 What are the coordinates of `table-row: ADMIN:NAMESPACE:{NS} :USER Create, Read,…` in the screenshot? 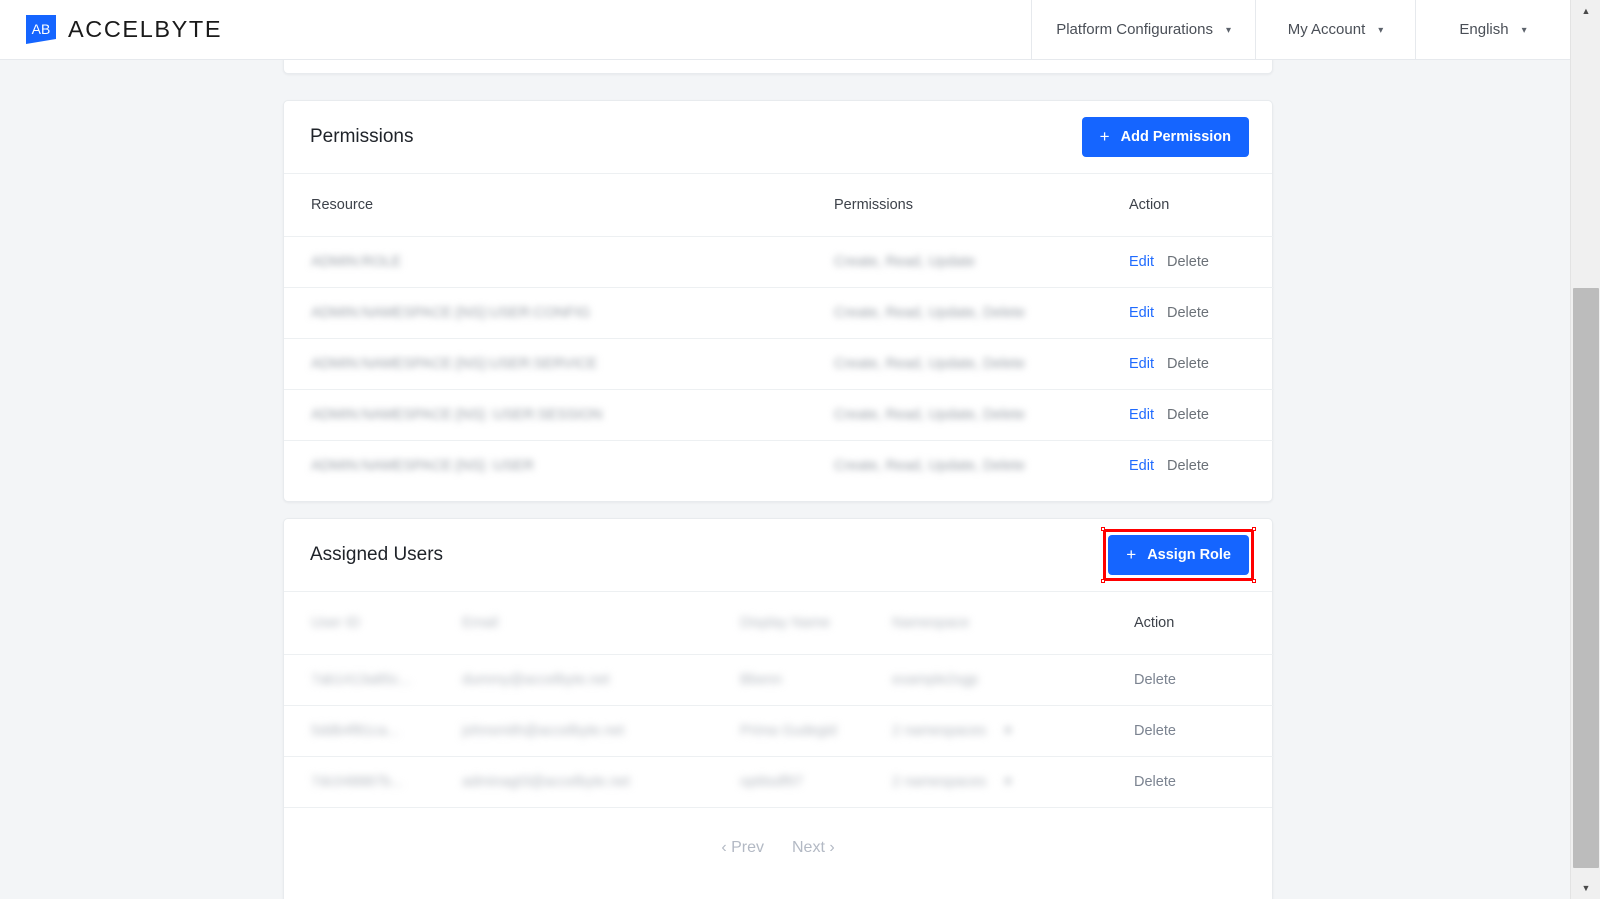 It's located at (779, 465).